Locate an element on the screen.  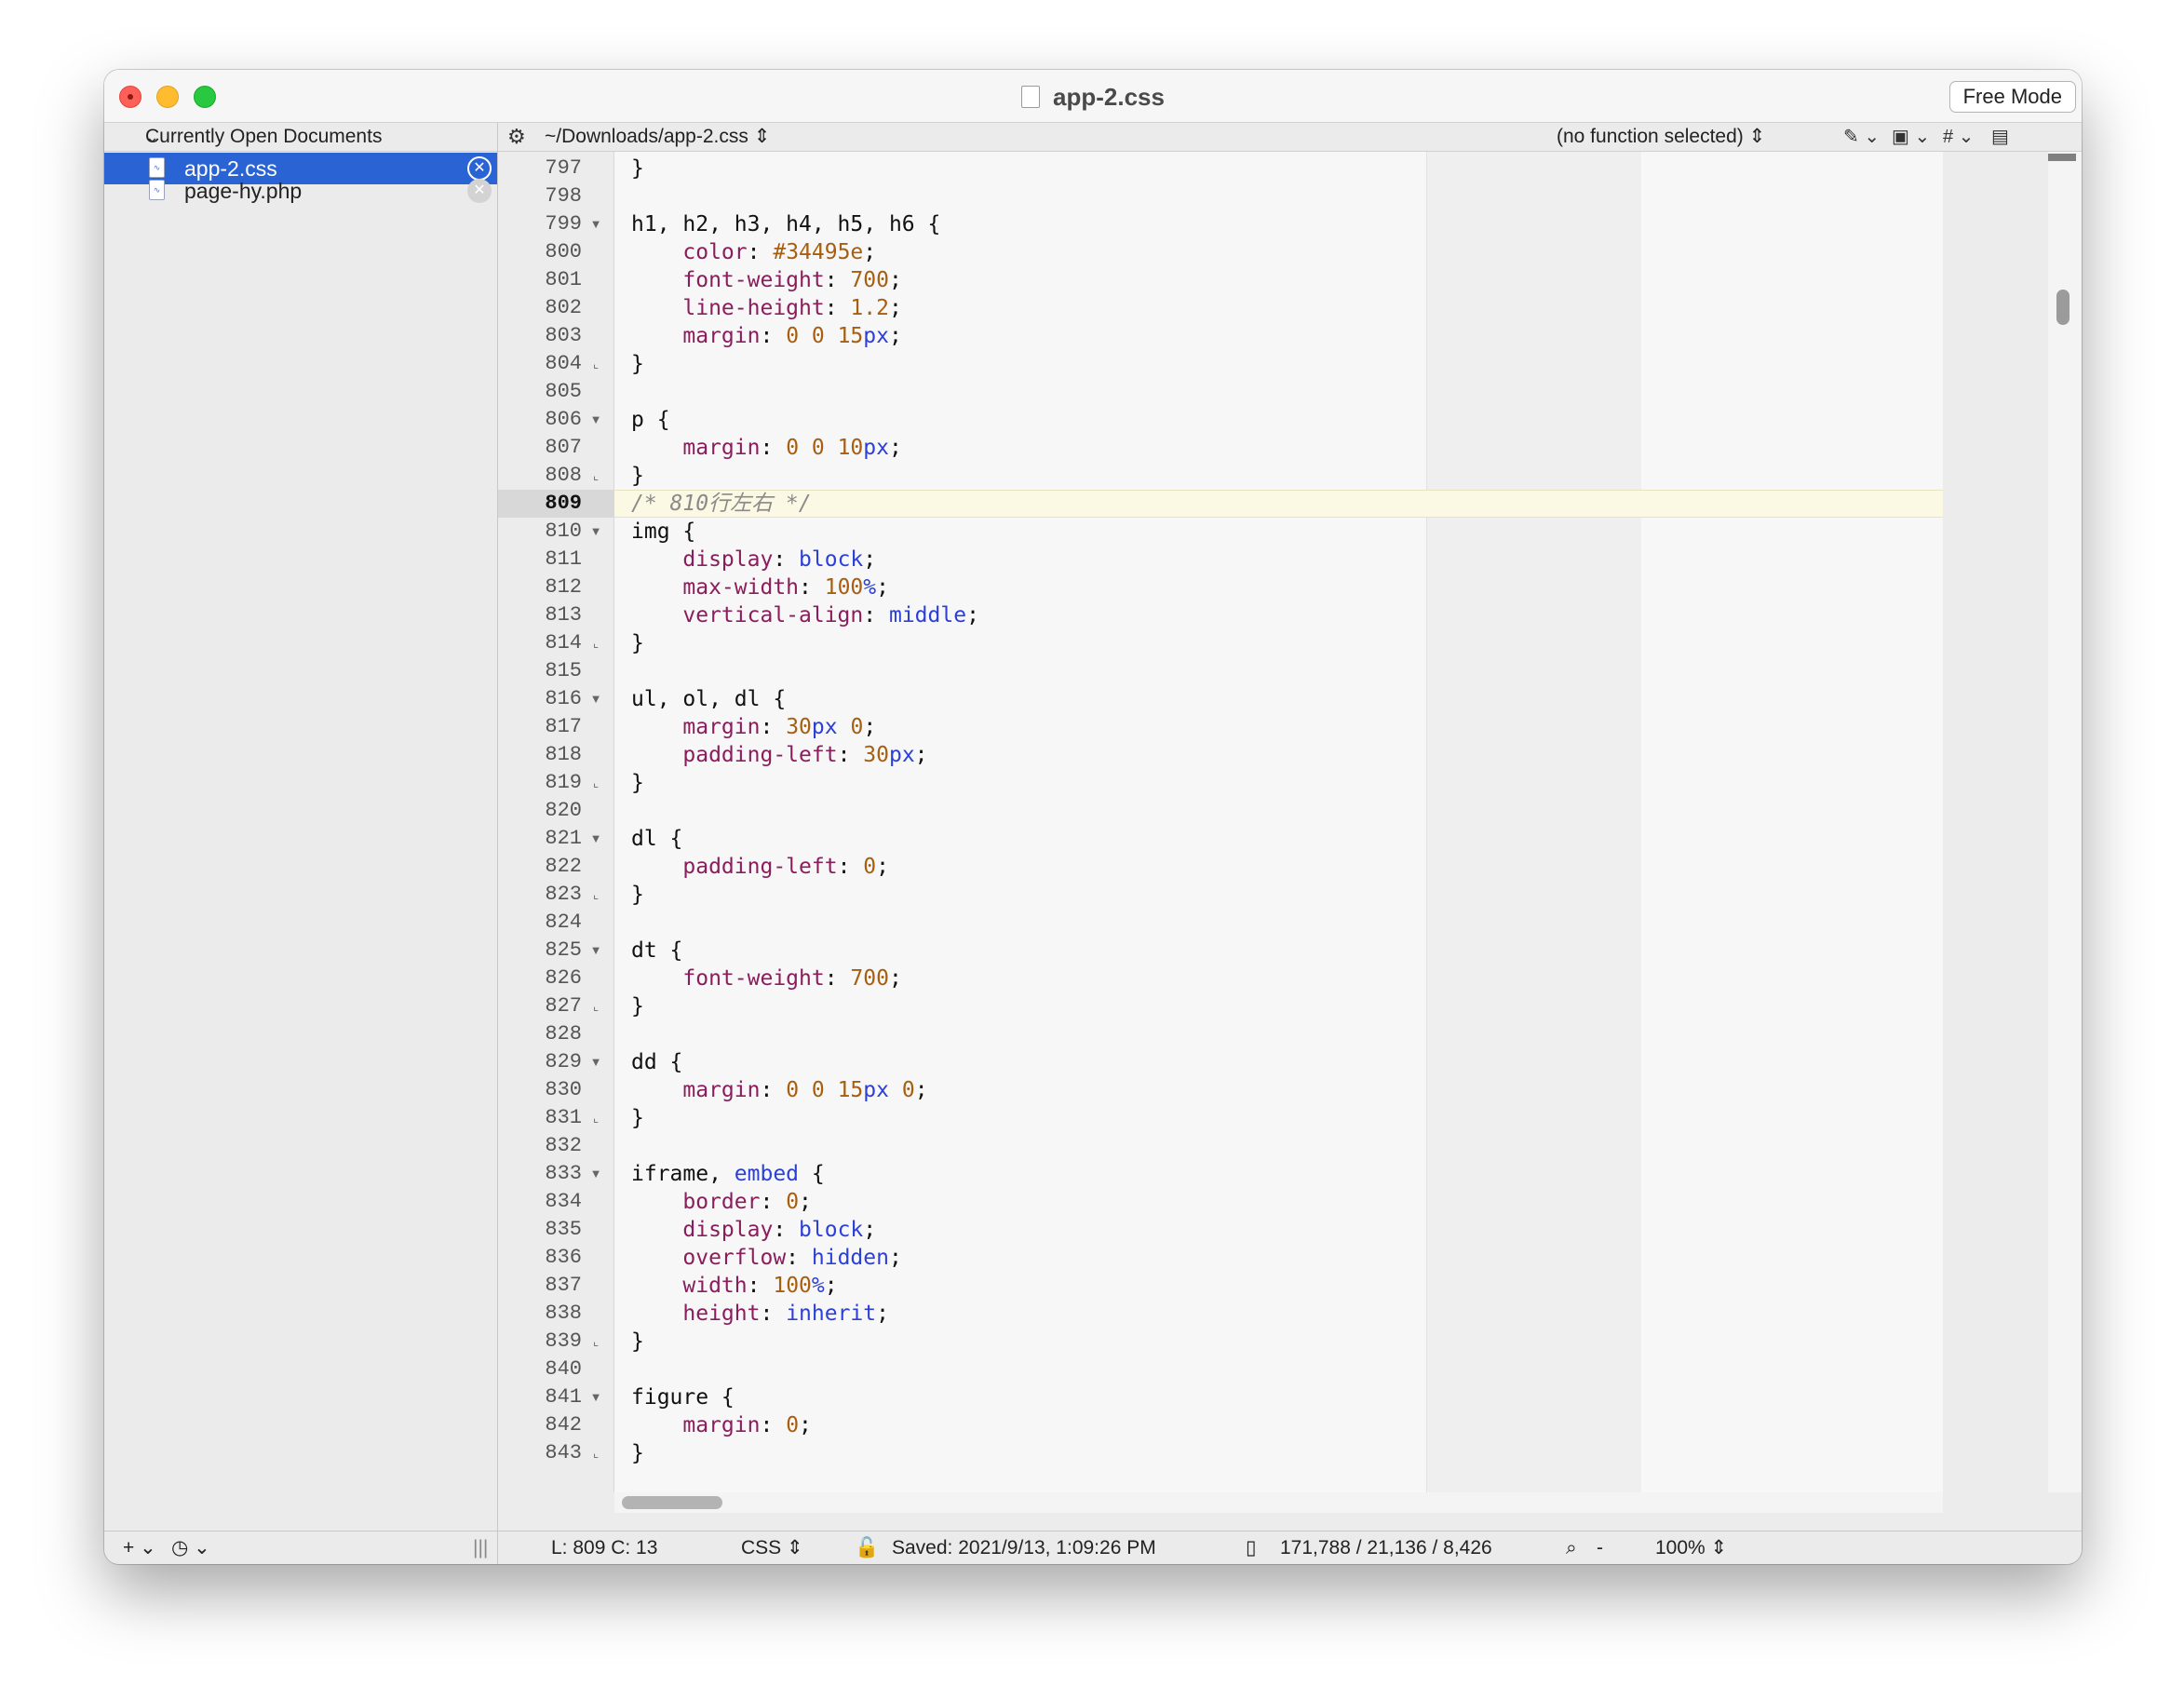
clippings-menu-icon: ▣ ⌄ is located at coordinates (1911, 137).